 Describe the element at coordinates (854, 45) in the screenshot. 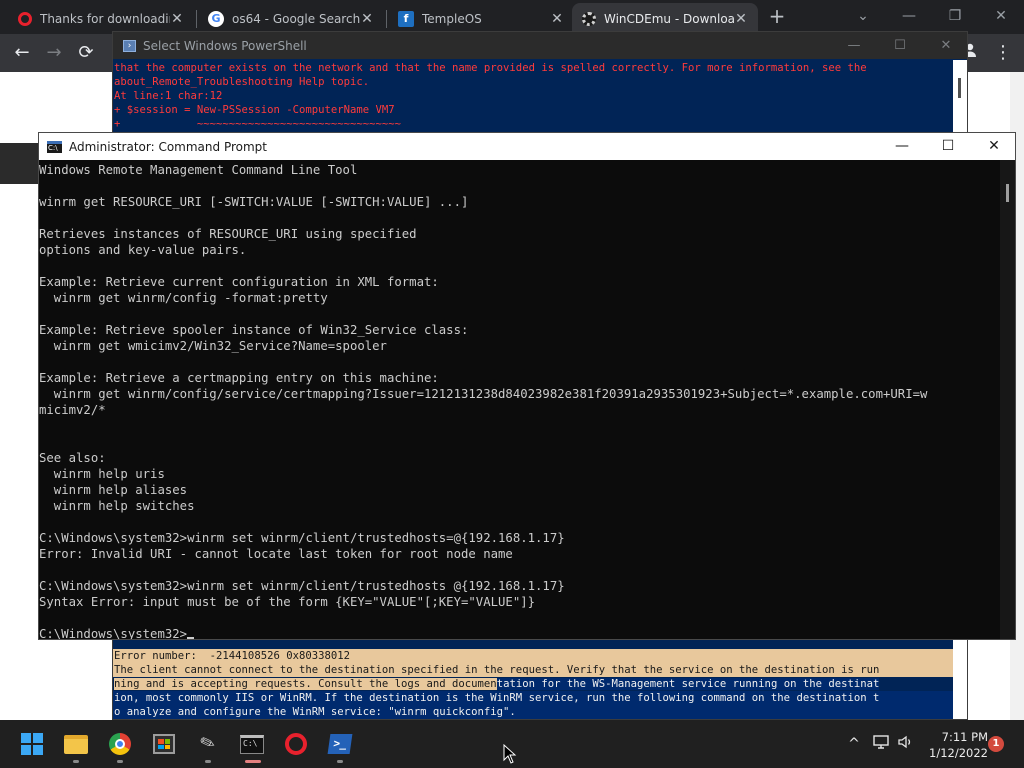

I see `powershell-minimize-button: —` at that location.